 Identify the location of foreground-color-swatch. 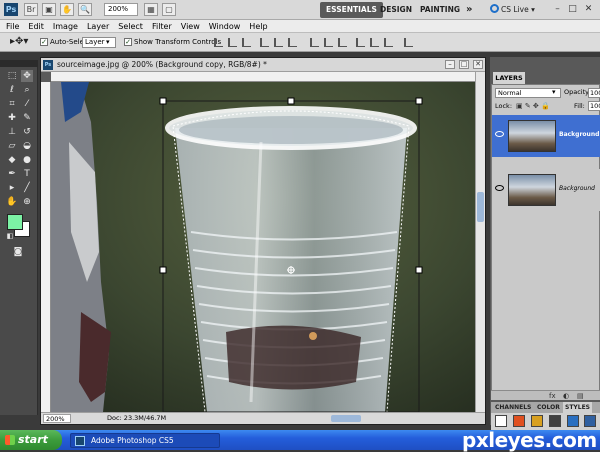
(15, 222).